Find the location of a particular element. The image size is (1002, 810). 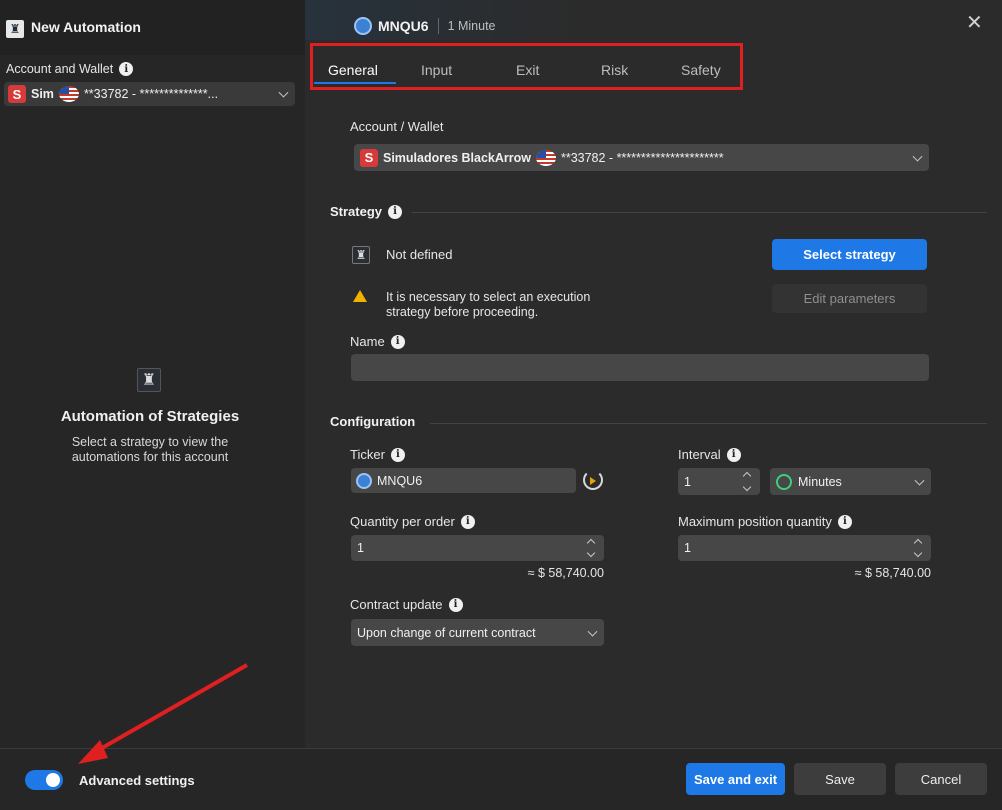

annotation-arrow-shaft is located at coordinates (171, 708).